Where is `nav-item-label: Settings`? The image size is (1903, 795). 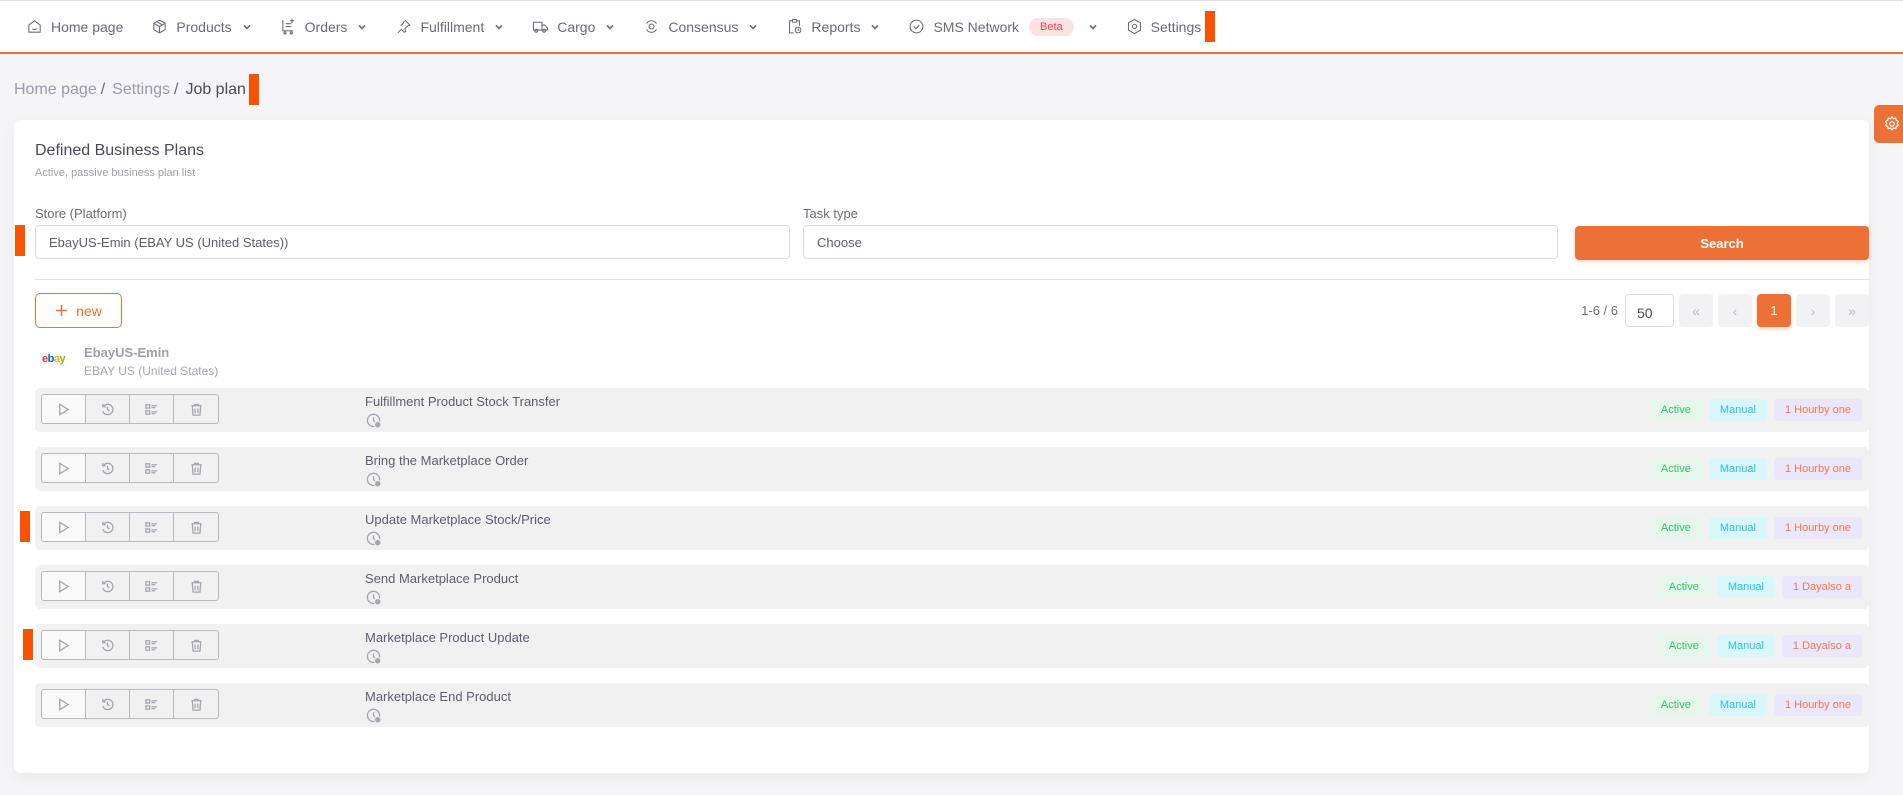 nav-item-label: Settings is located at coordinates (1176, 26).